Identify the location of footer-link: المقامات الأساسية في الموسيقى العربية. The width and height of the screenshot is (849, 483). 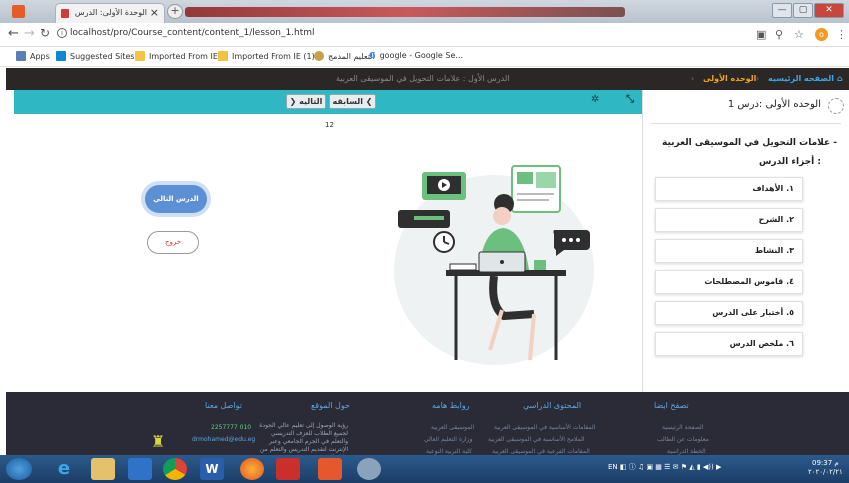
(544, 427).